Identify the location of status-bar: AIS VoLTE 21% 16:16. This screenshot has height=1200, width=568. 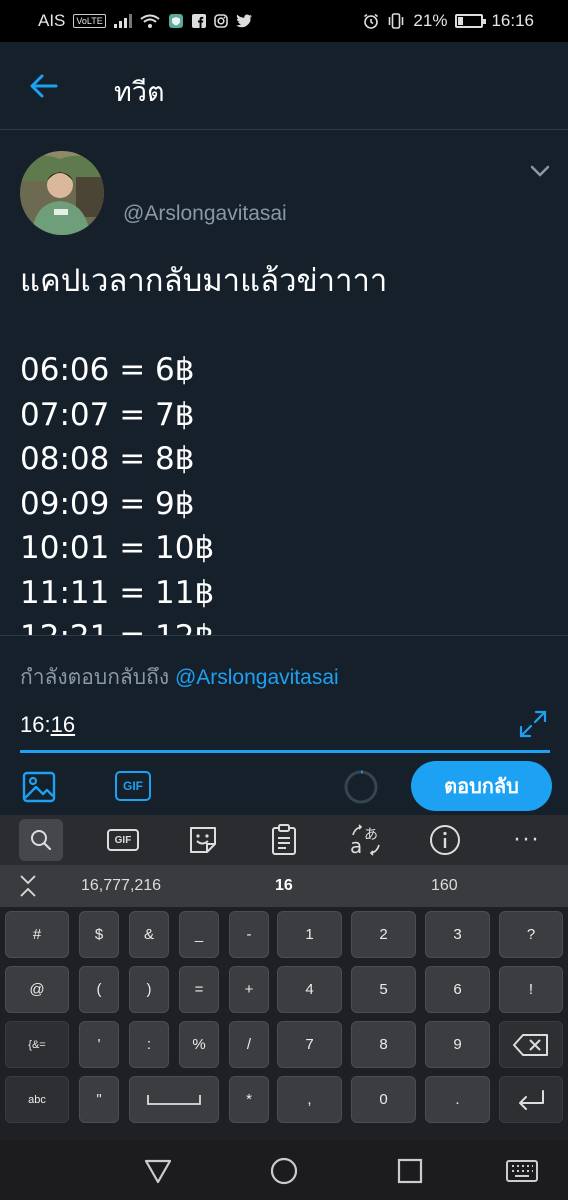
(284, 21).